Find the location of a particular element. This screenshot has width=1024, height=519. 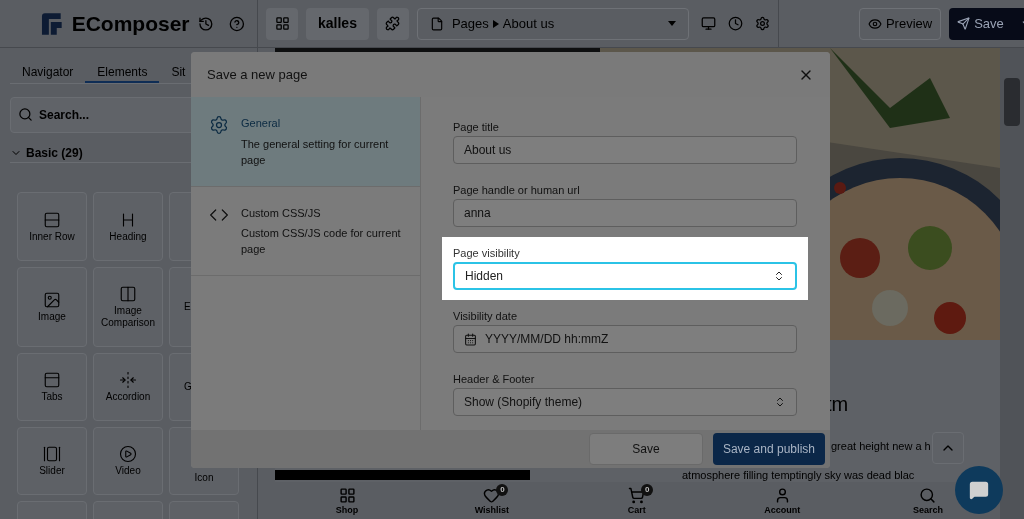

element-card: Heading is located at coordinates (128, 226).